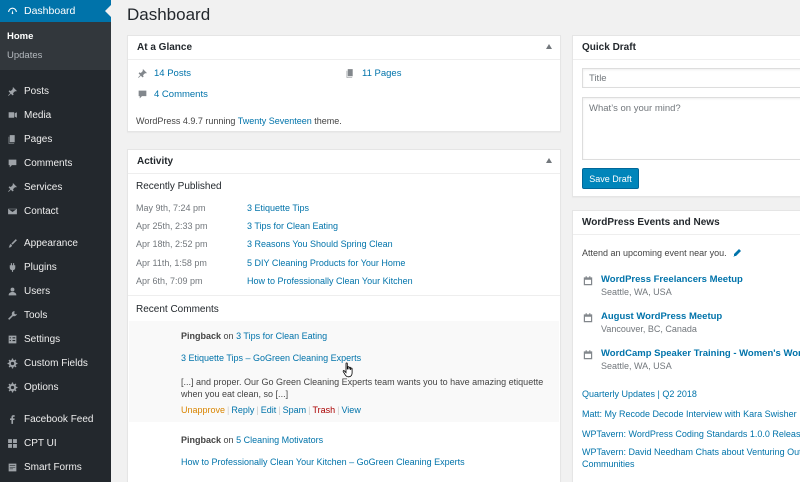 The width and height of the screenshot is (800, 482). I want to click on sidebar-item-label: Appearance, so click(51, 243).